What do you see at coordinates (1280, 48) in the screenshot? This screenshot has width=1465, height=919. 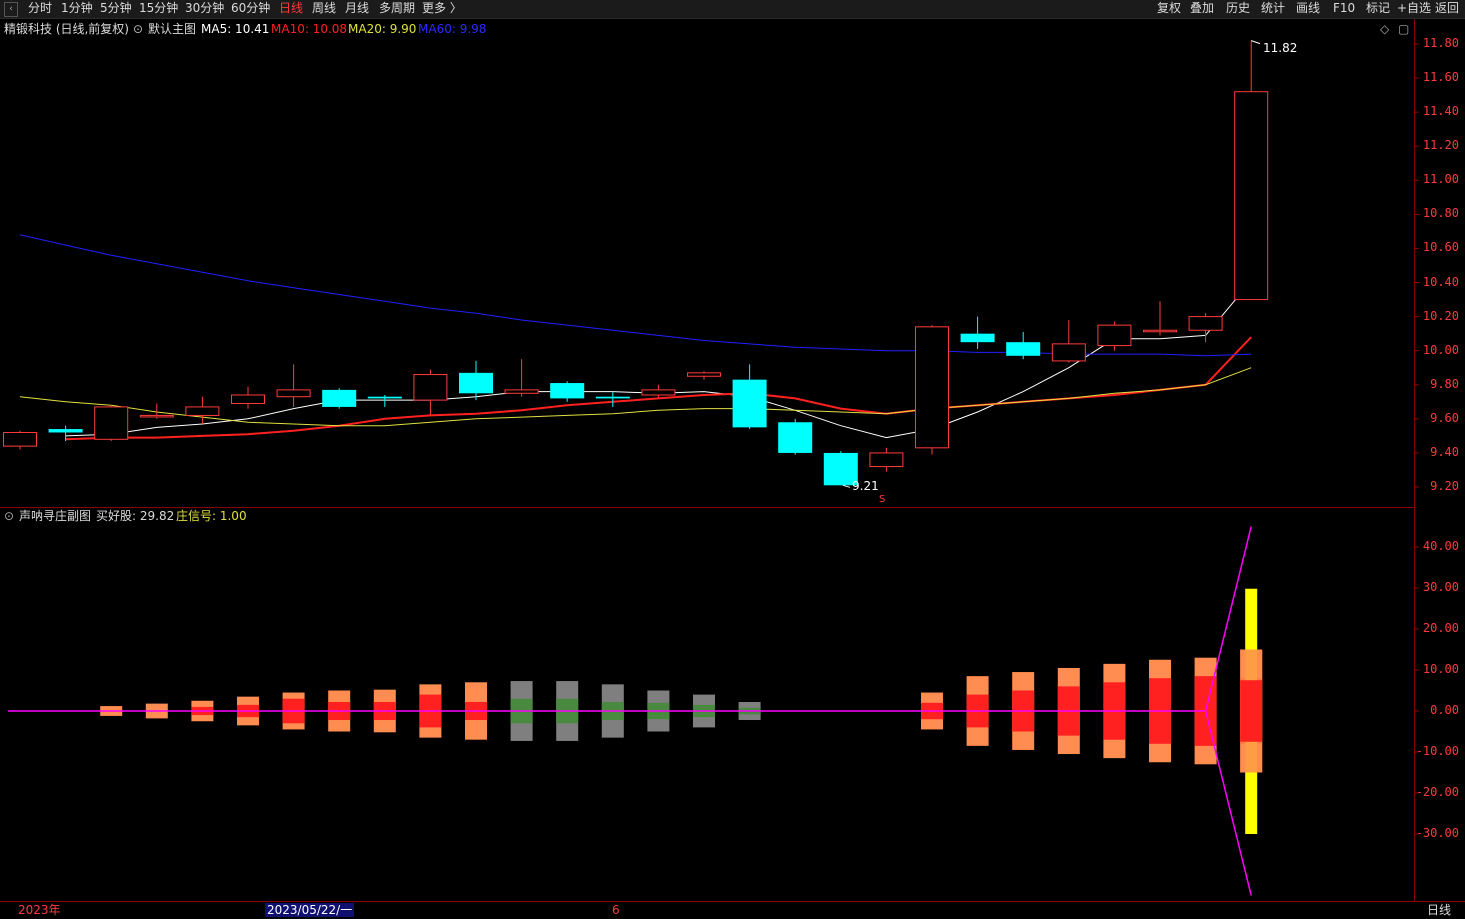 I see `high-price-label: 11.82` at bounding box center [1280, 48].